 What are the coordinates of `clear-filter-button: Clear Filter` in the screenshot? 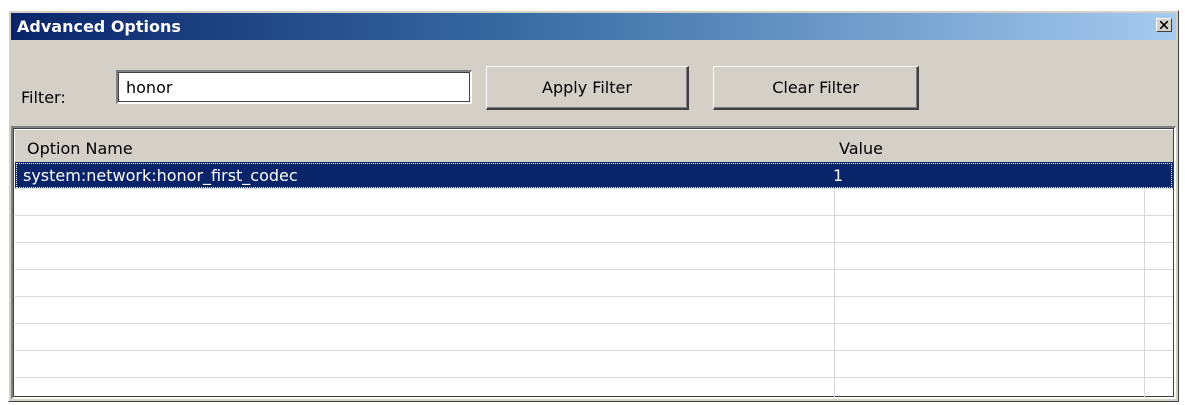 It's located at (816, 88).